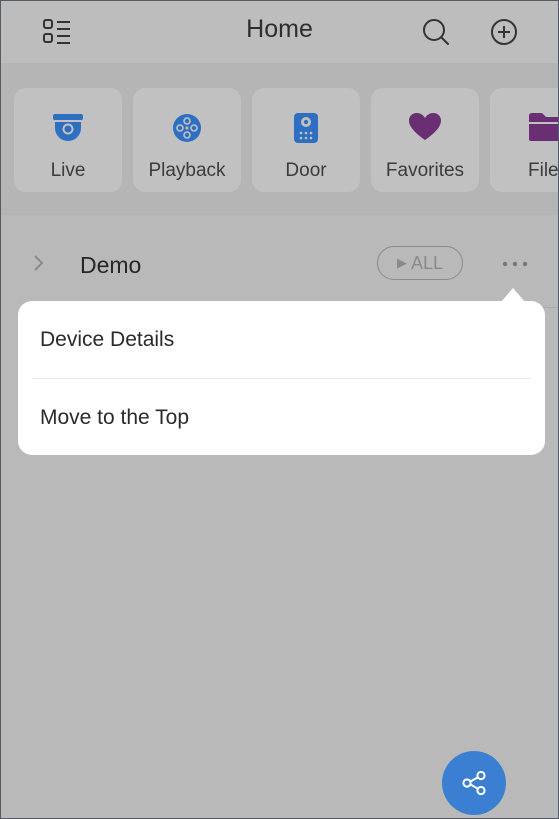  I want to click on quick-access-playback: Playback, so click(187, 140).